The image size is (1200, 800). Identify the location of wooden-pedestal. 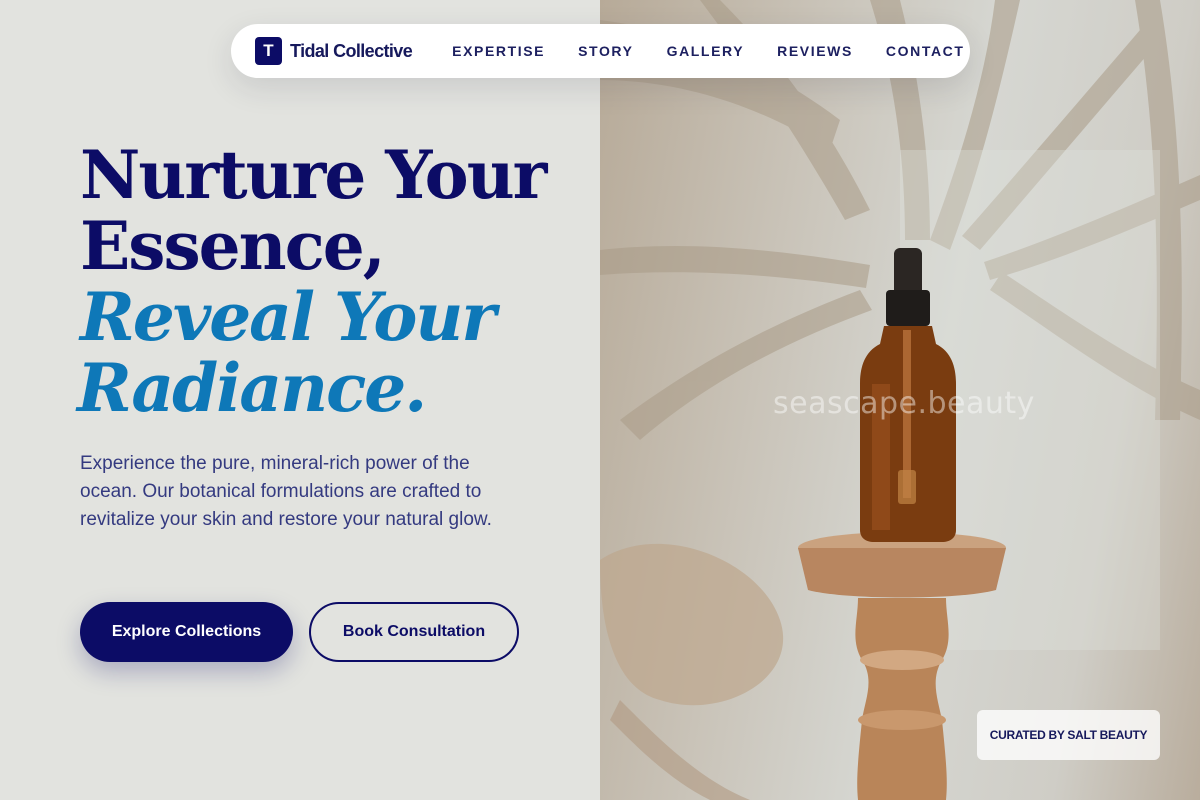
(902, 666).